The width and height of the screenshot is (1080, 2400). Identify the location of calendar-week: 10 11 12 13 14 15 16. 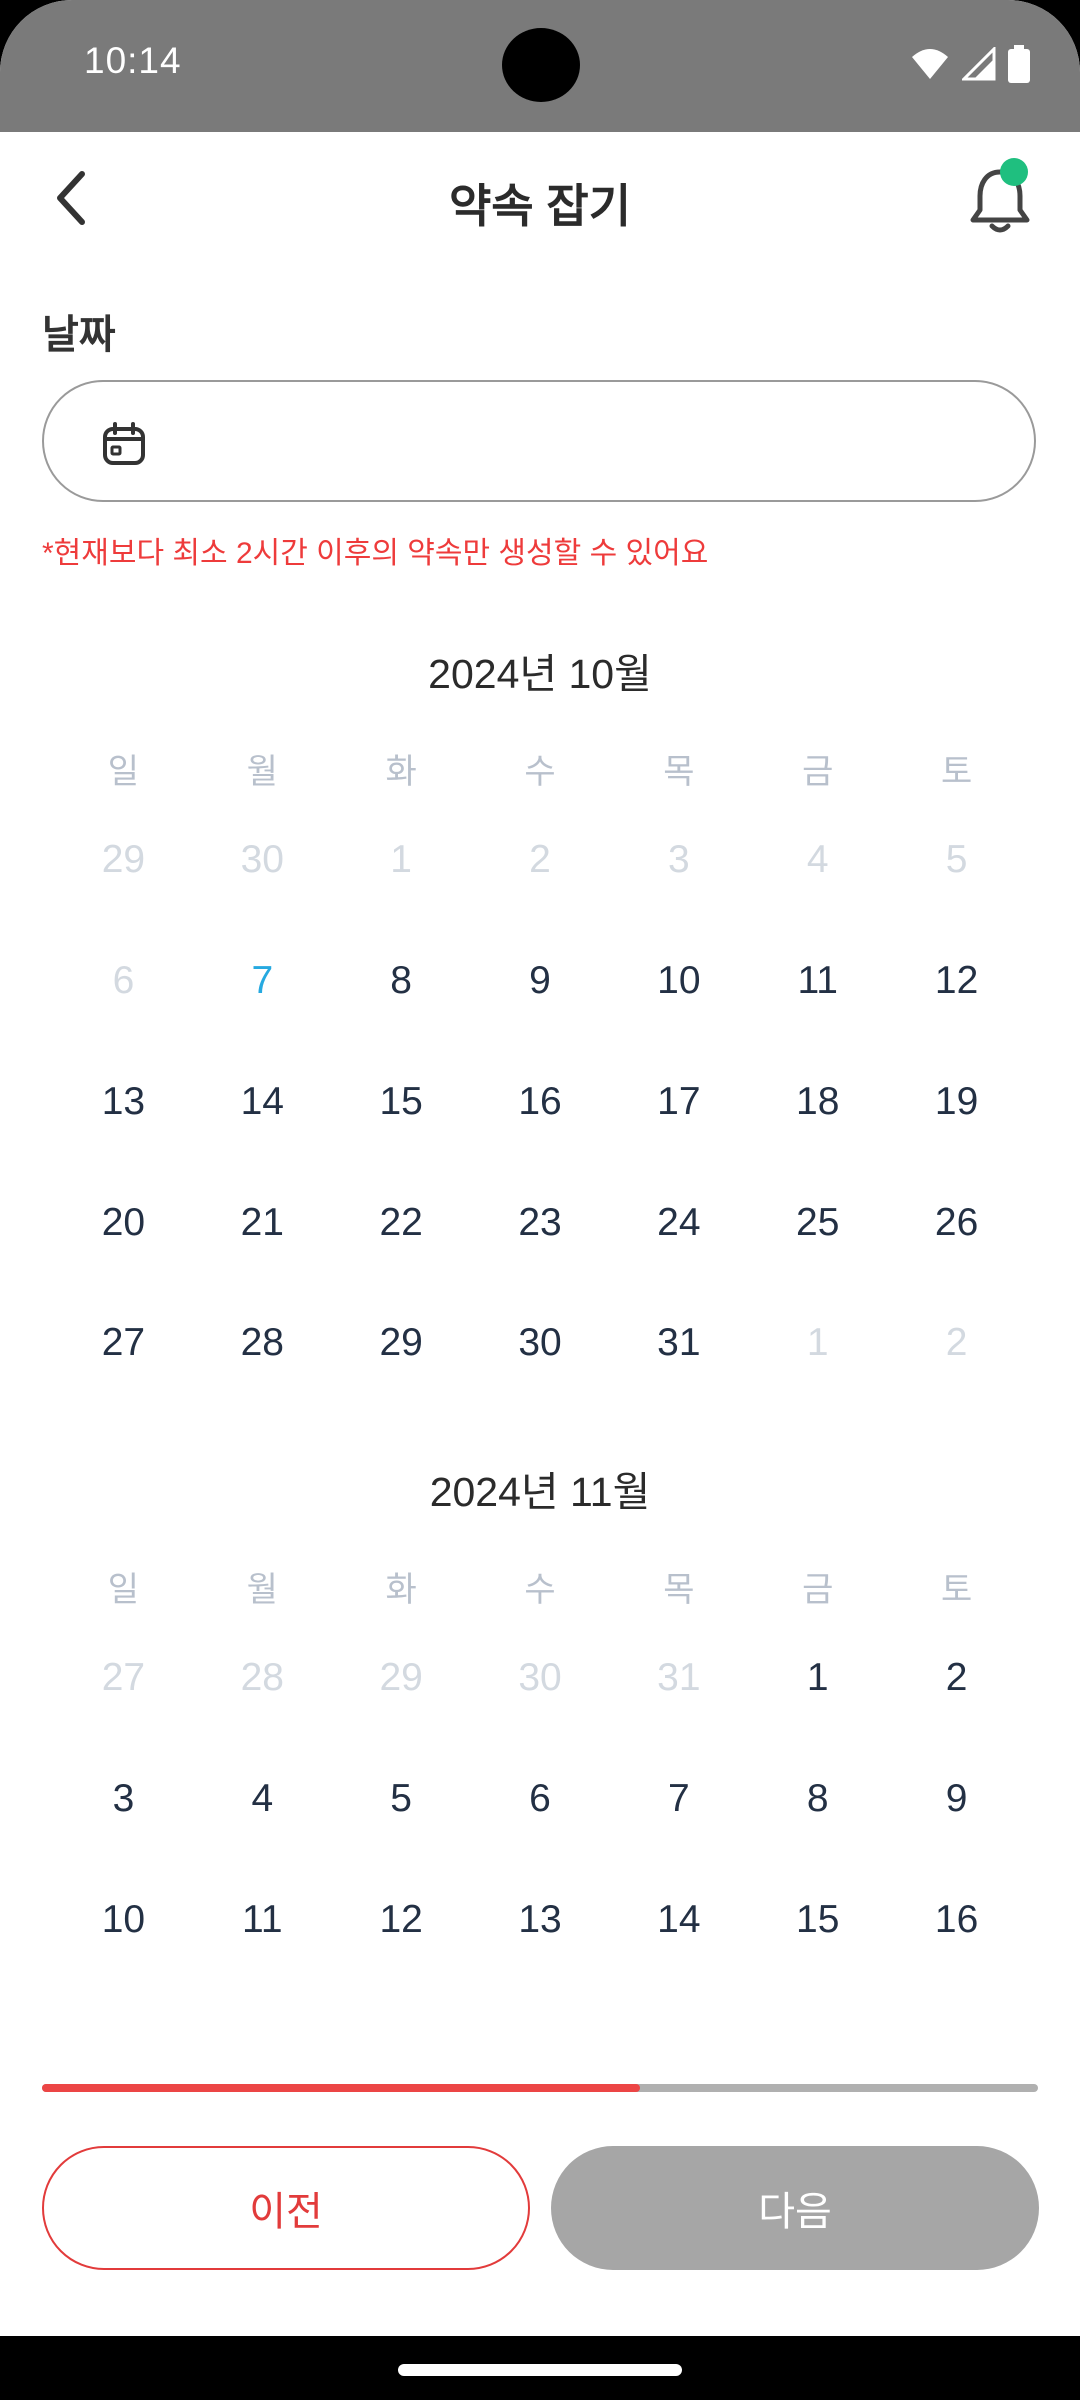
(540, 1920).